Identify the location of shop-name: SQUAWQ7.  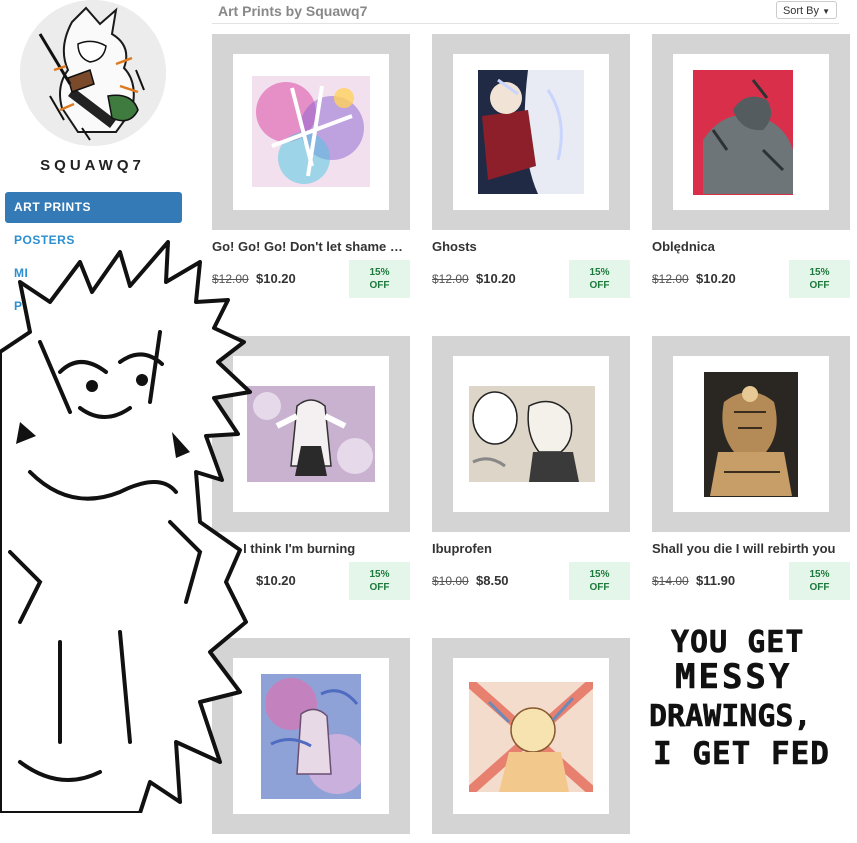
(92, 165).